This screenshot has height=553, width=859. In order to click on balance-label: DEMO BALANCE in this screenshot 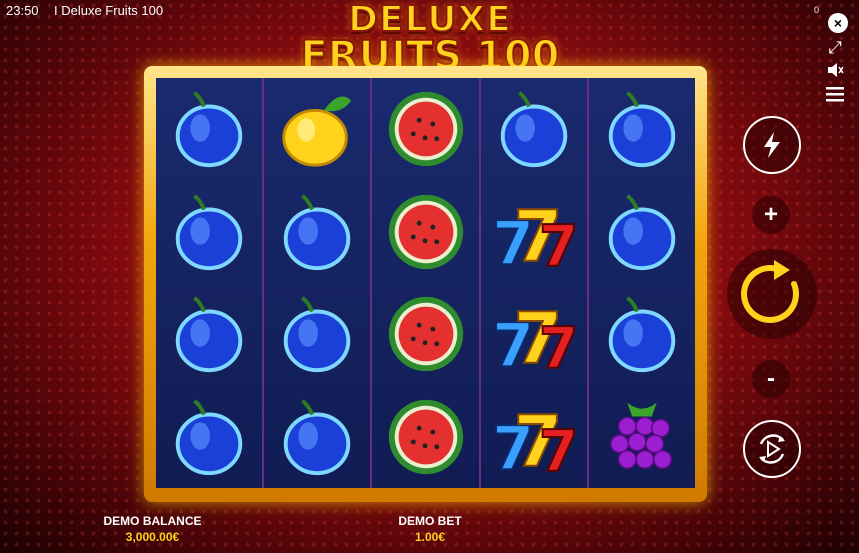, I will do `click(152, 521)`.